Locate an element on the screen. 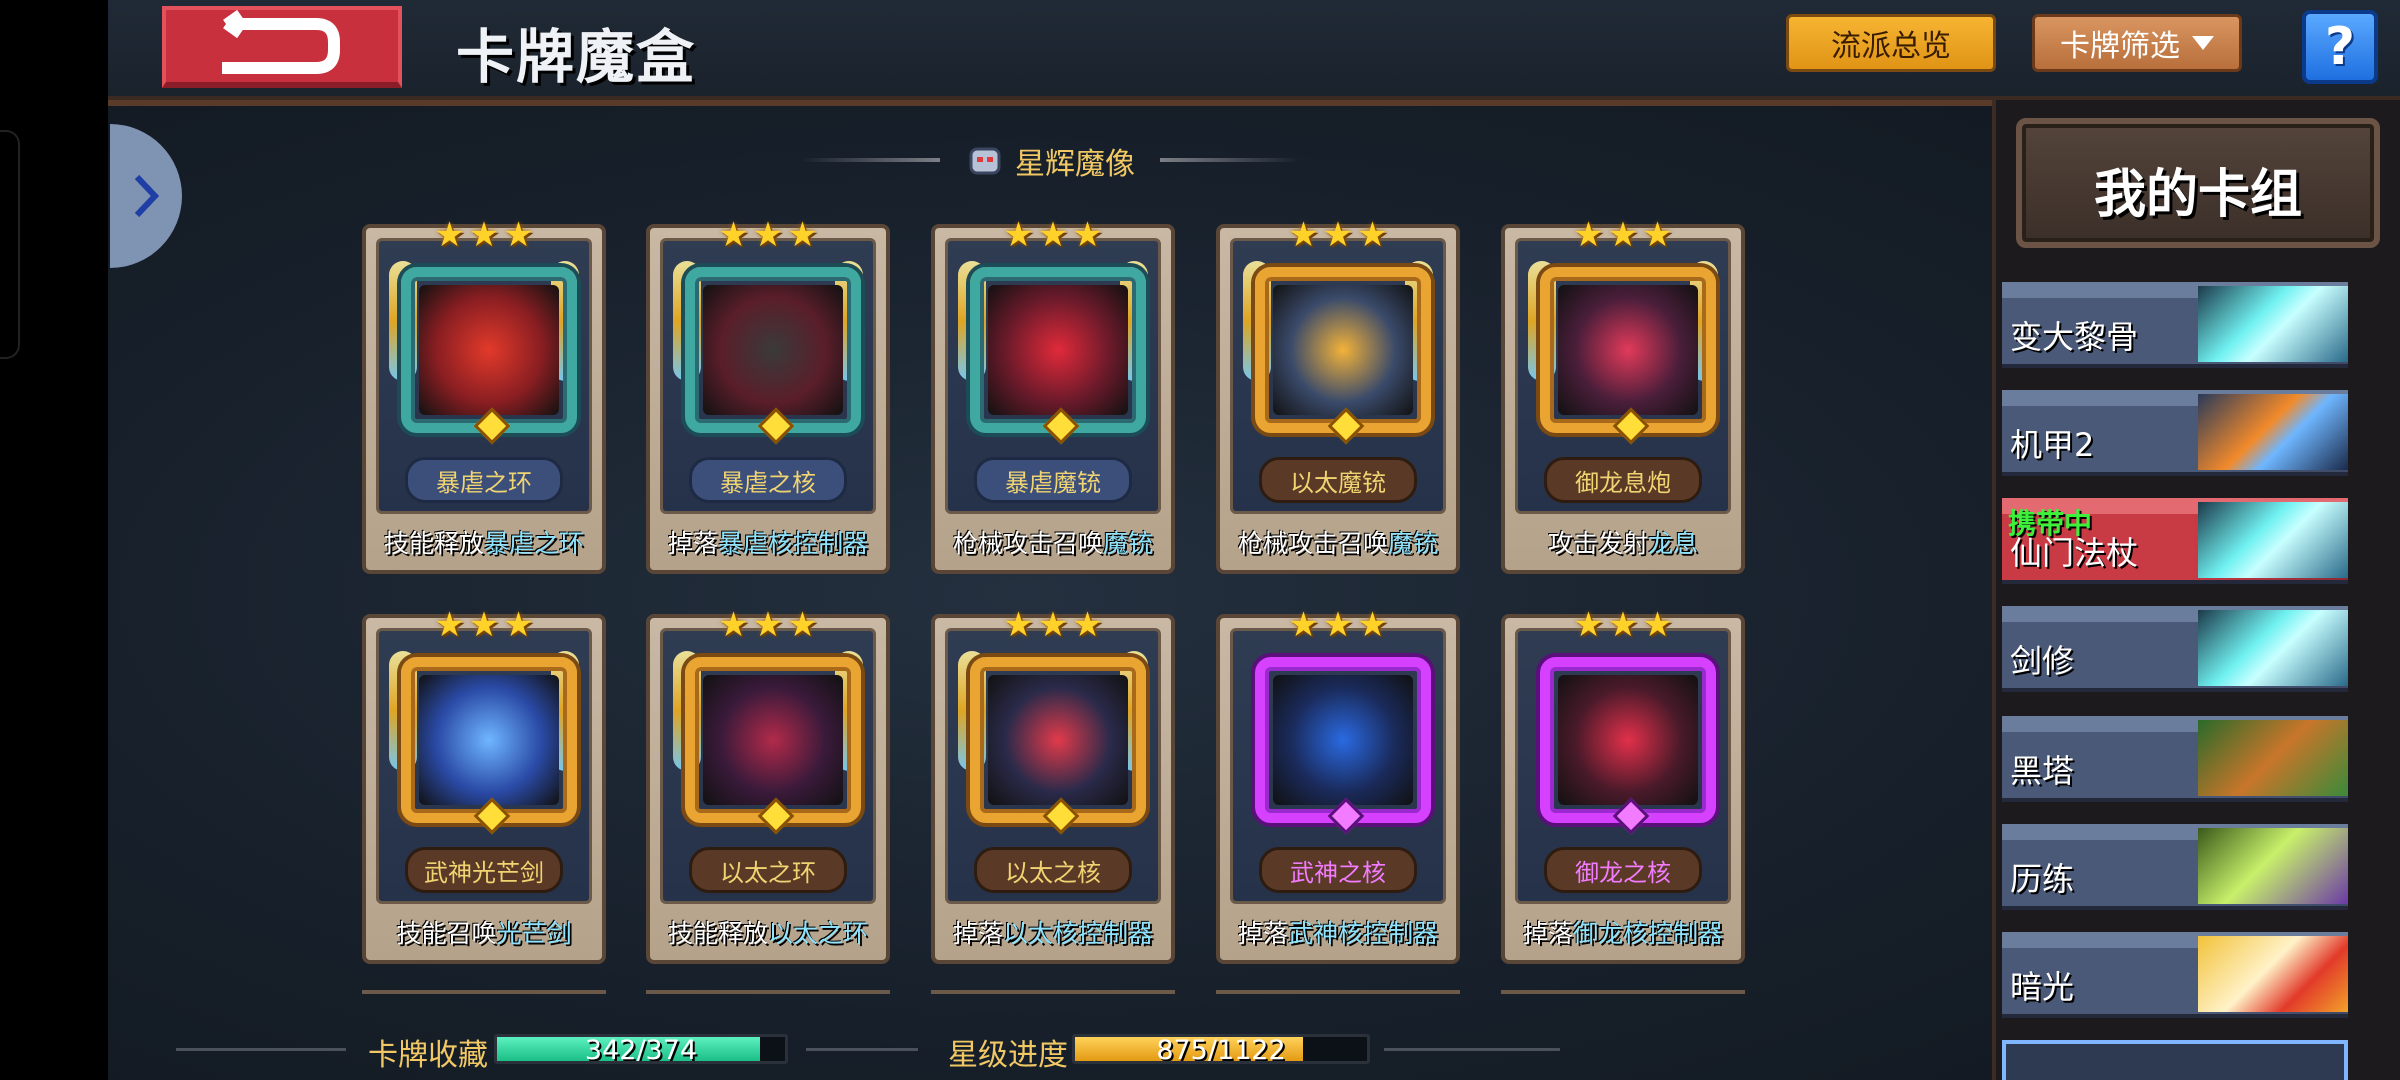 Image resolution: width=2400 pixels, height=1080 pixels. card-inner: ★ ★ ★ 武神光芒剑 is located at coordinates (484, 754).